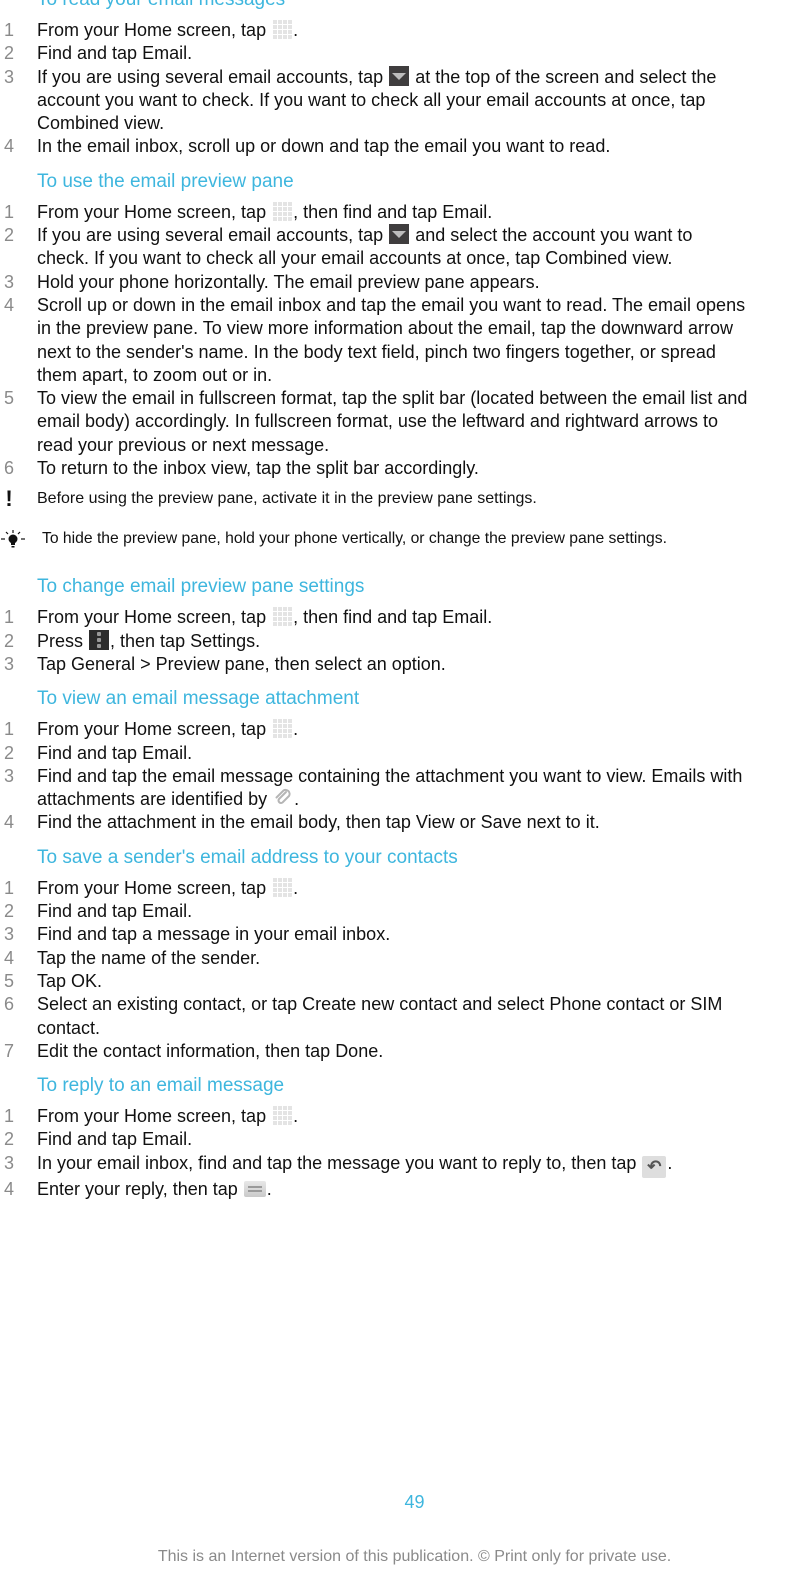  What do you see at coordinates (201, 587) in the screenshot?
I see `section-heading: To change email preview pane settings` at bounding box center [201, 587].